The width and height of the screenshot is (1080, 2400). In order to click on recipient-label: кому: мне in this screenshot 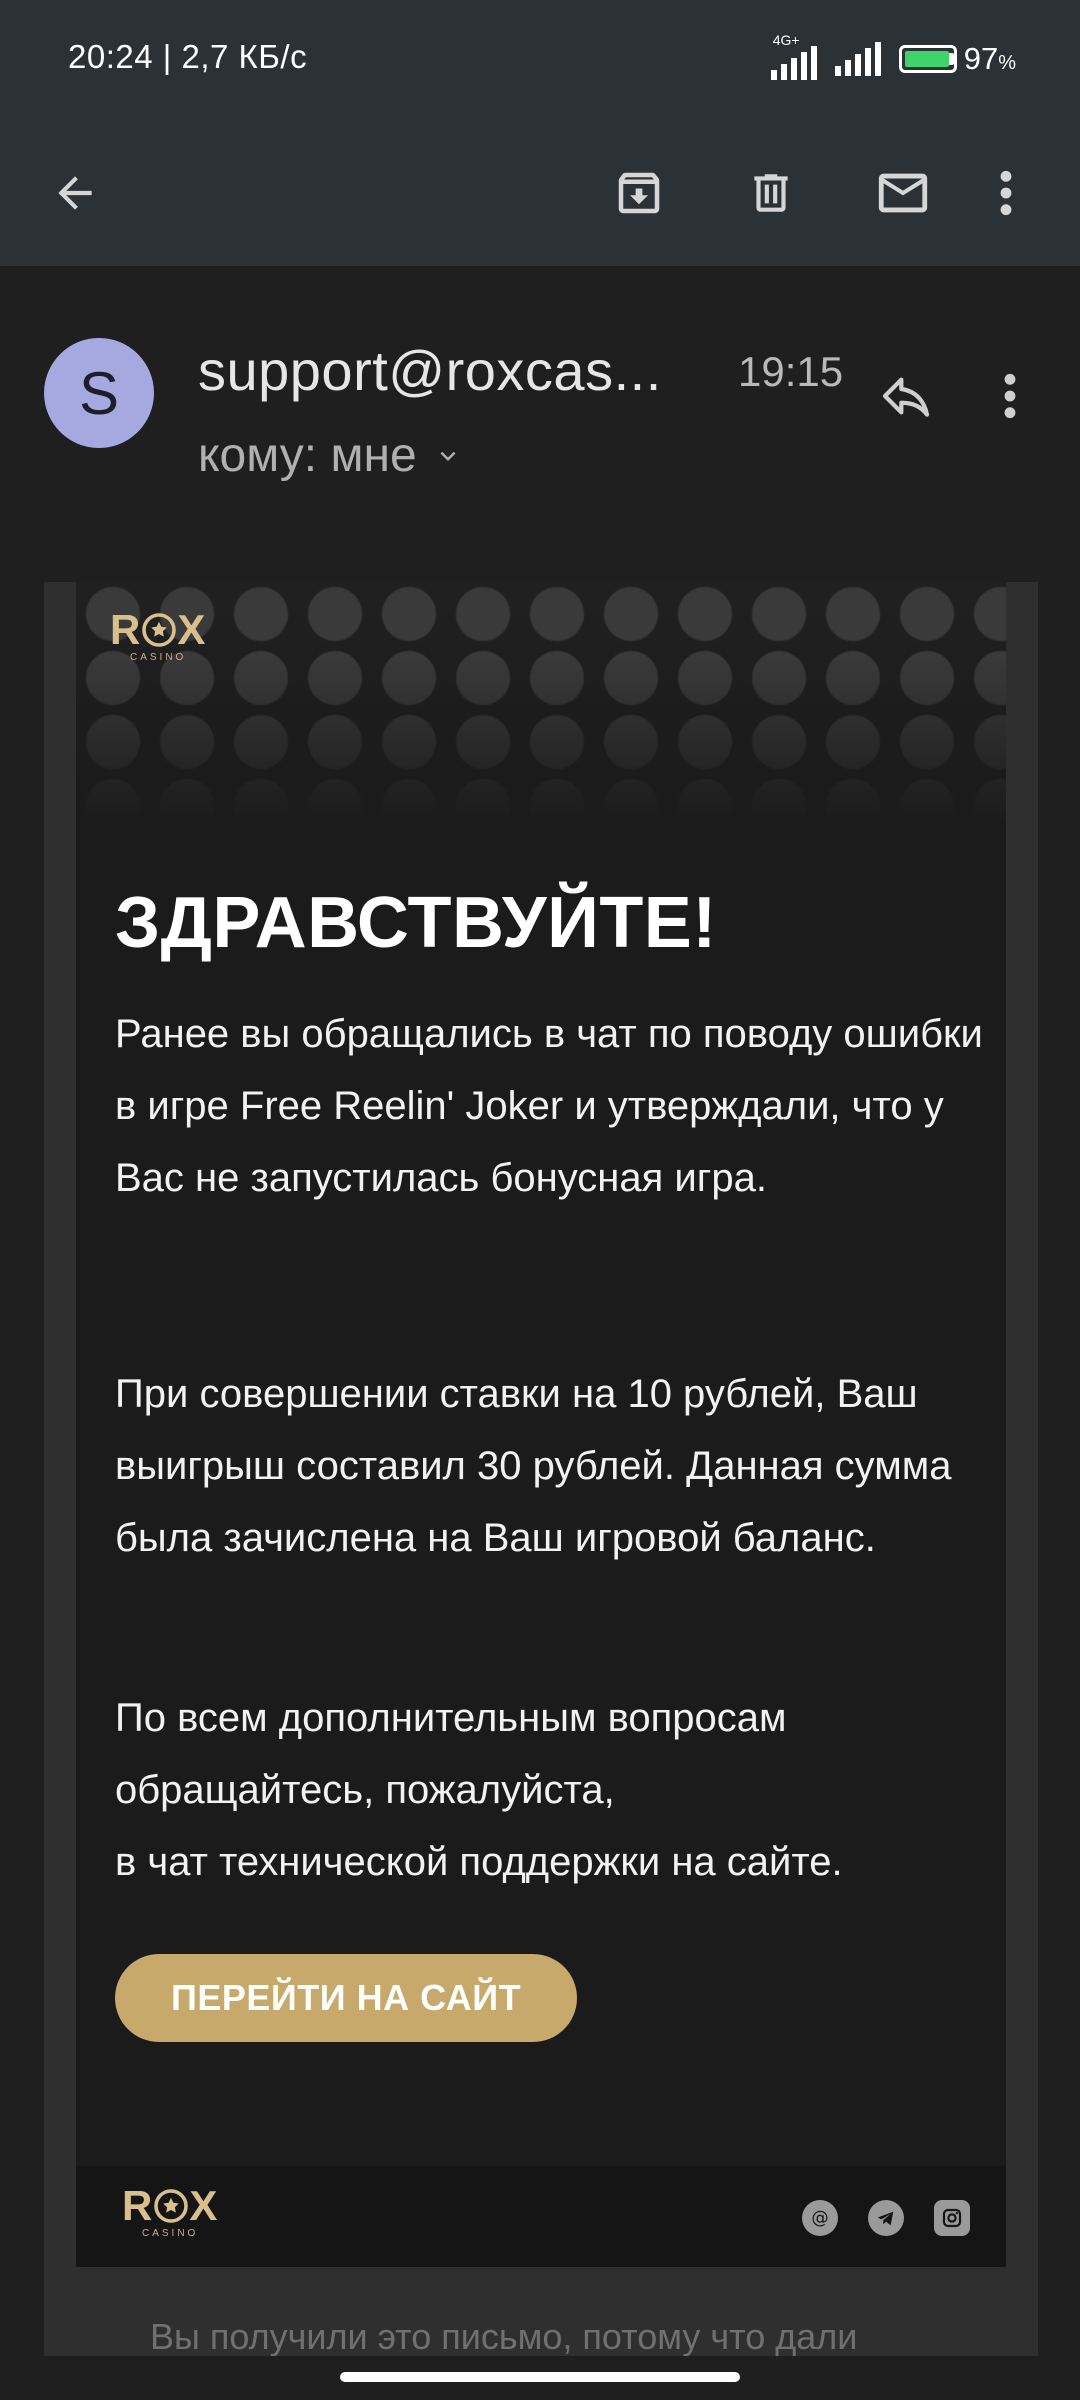, I will do `click(307, 455)`.